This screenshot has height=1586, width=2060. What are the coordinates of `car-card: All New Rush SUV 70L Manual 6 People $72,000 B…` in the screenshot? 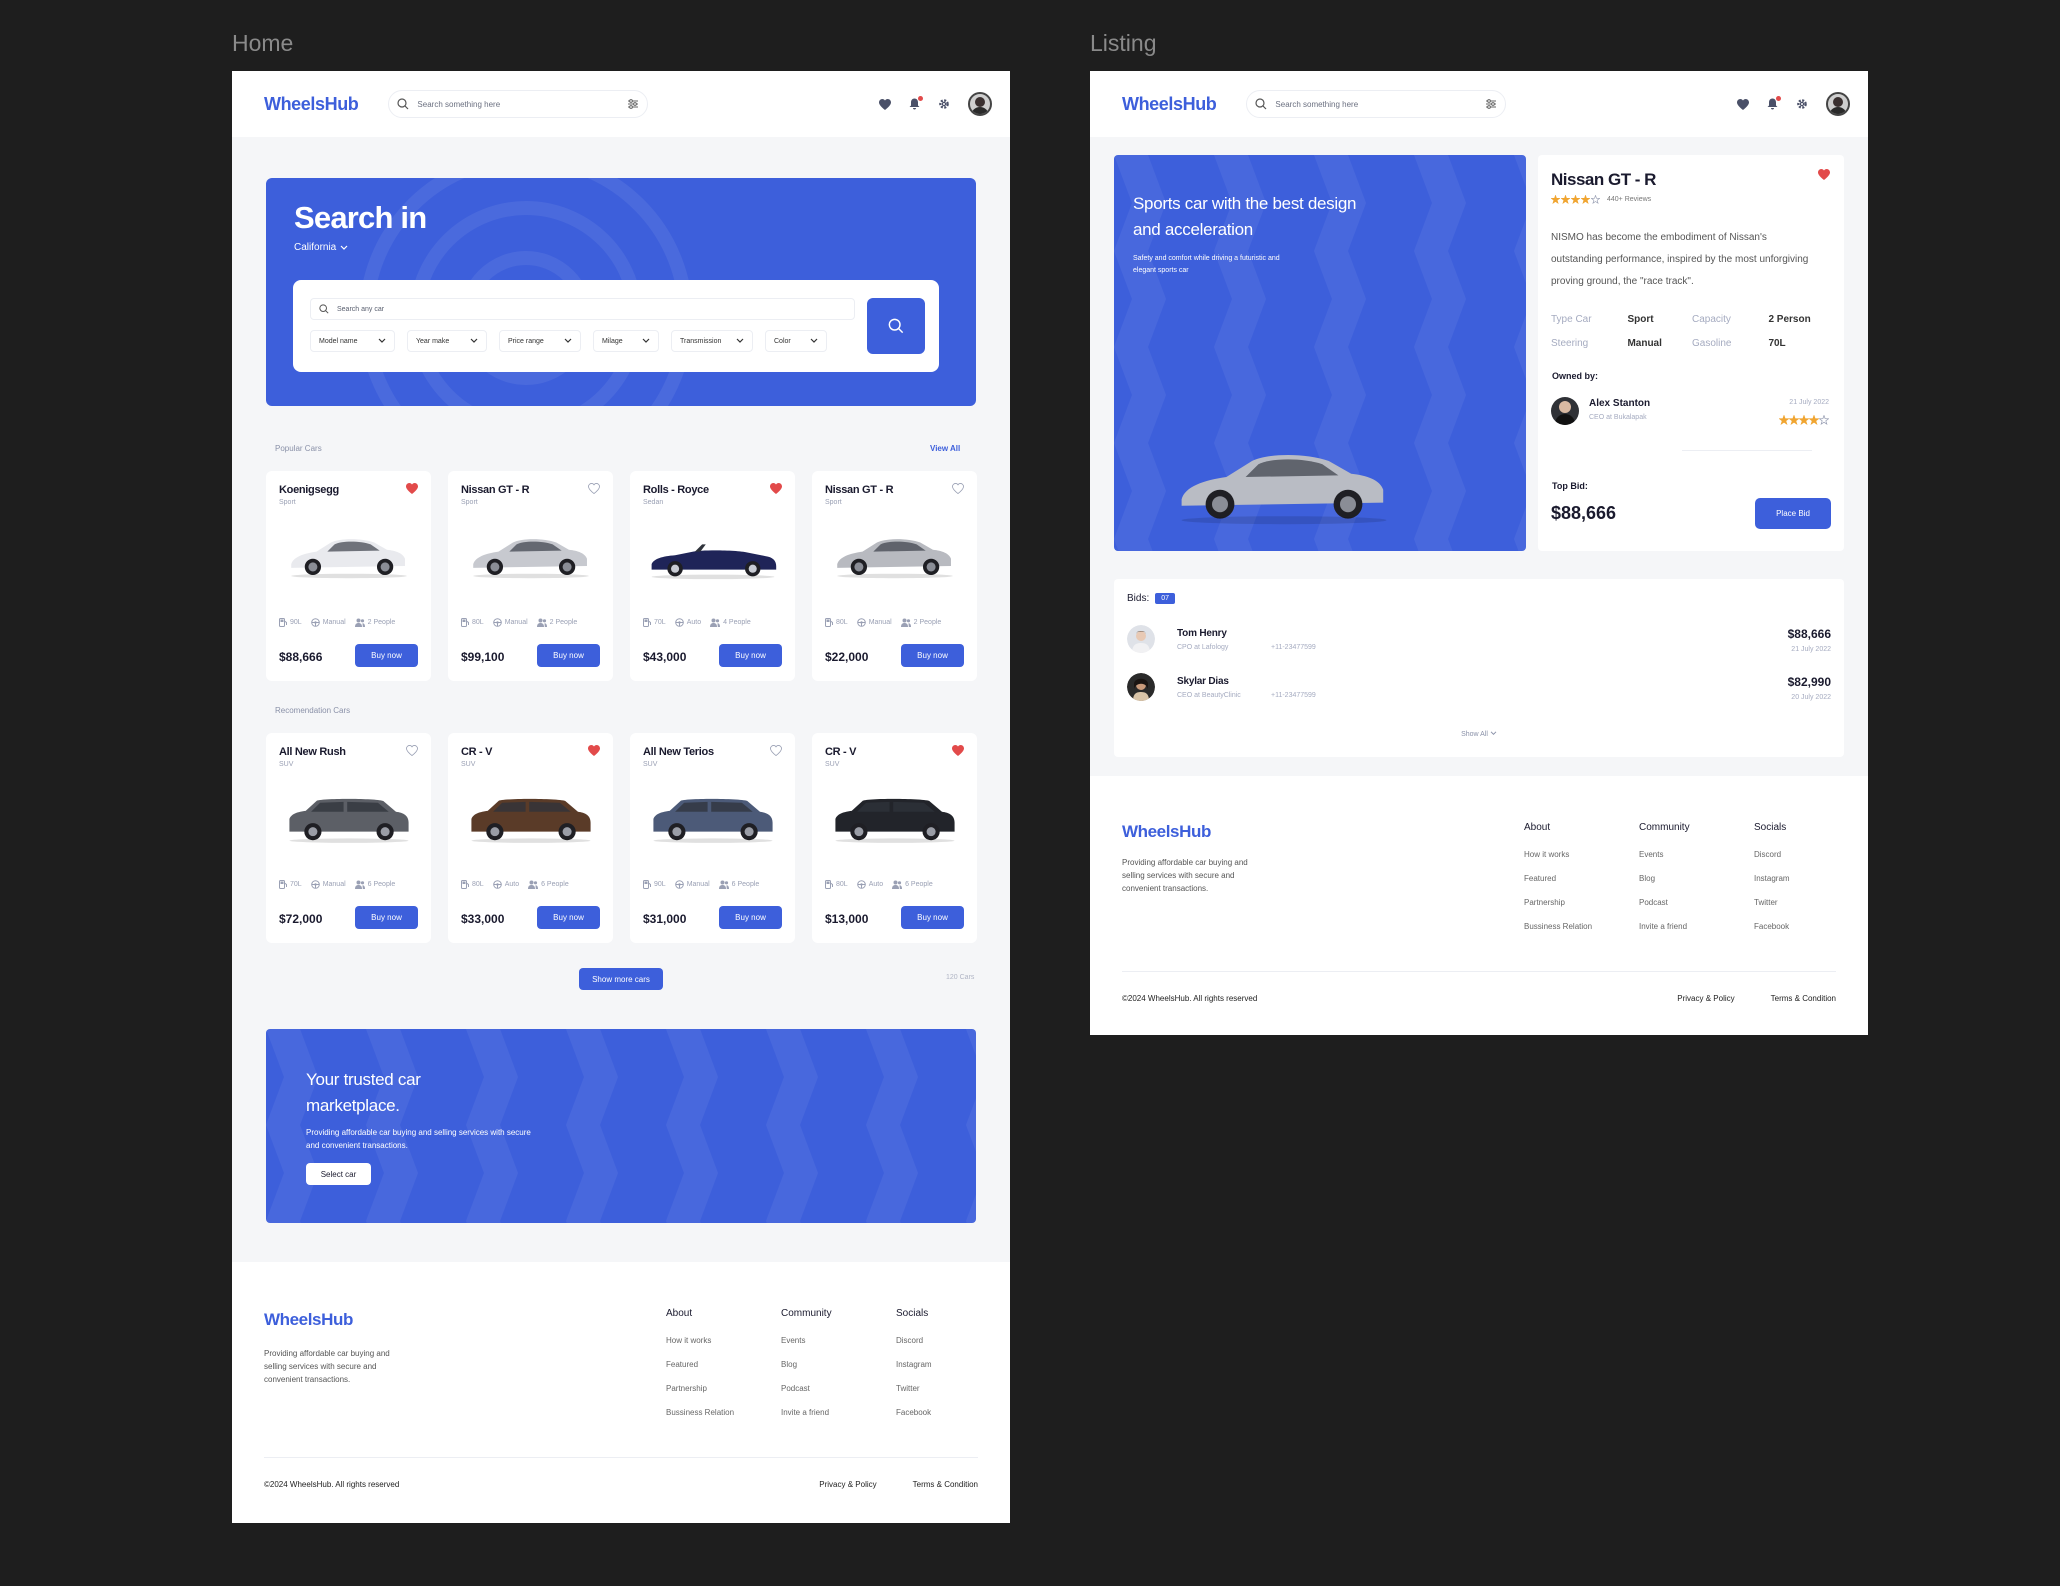 It's located at (348, 838).